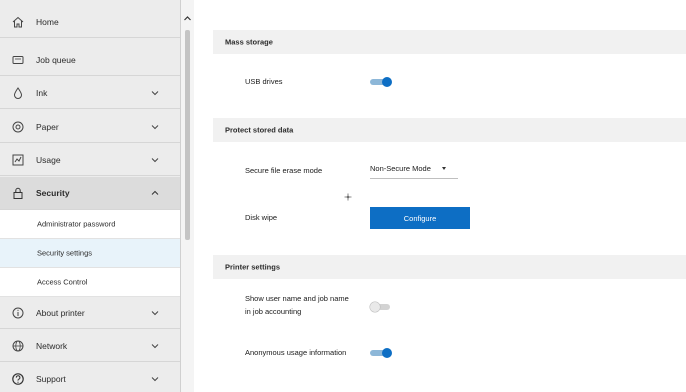 This screenshot has width=686, height=392. What do you see at coordinates (90, 313) in the screenshot?
I see `sidebar-item-about-printer: About printer` at bounding box center [90, 313].